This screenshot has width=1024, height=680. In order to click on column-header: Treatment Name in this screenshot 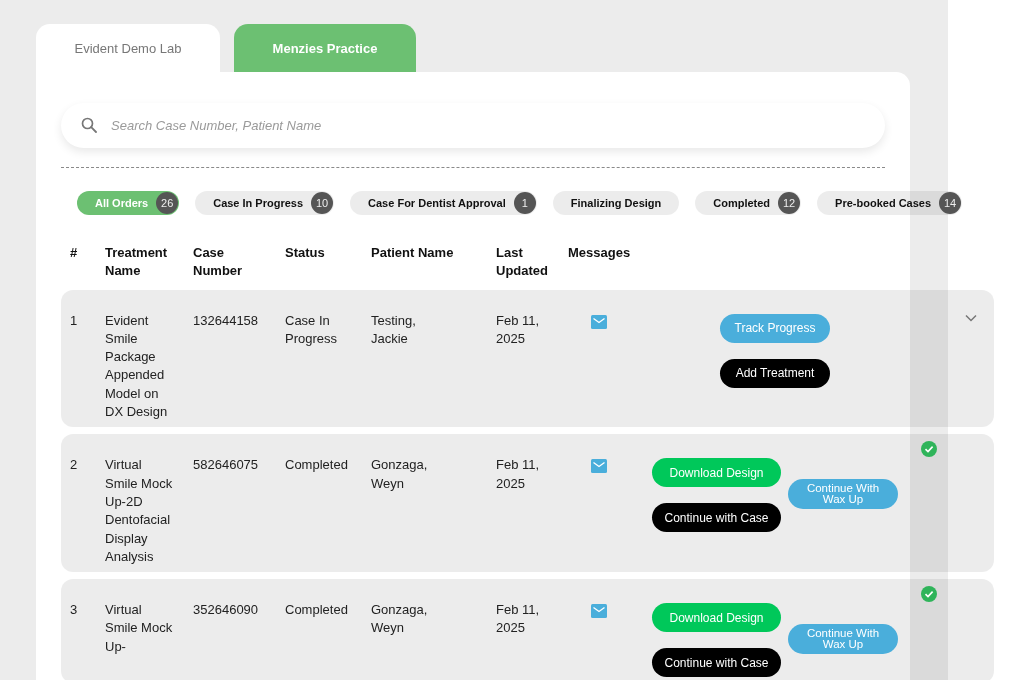, I will do `click(137, 262)`.